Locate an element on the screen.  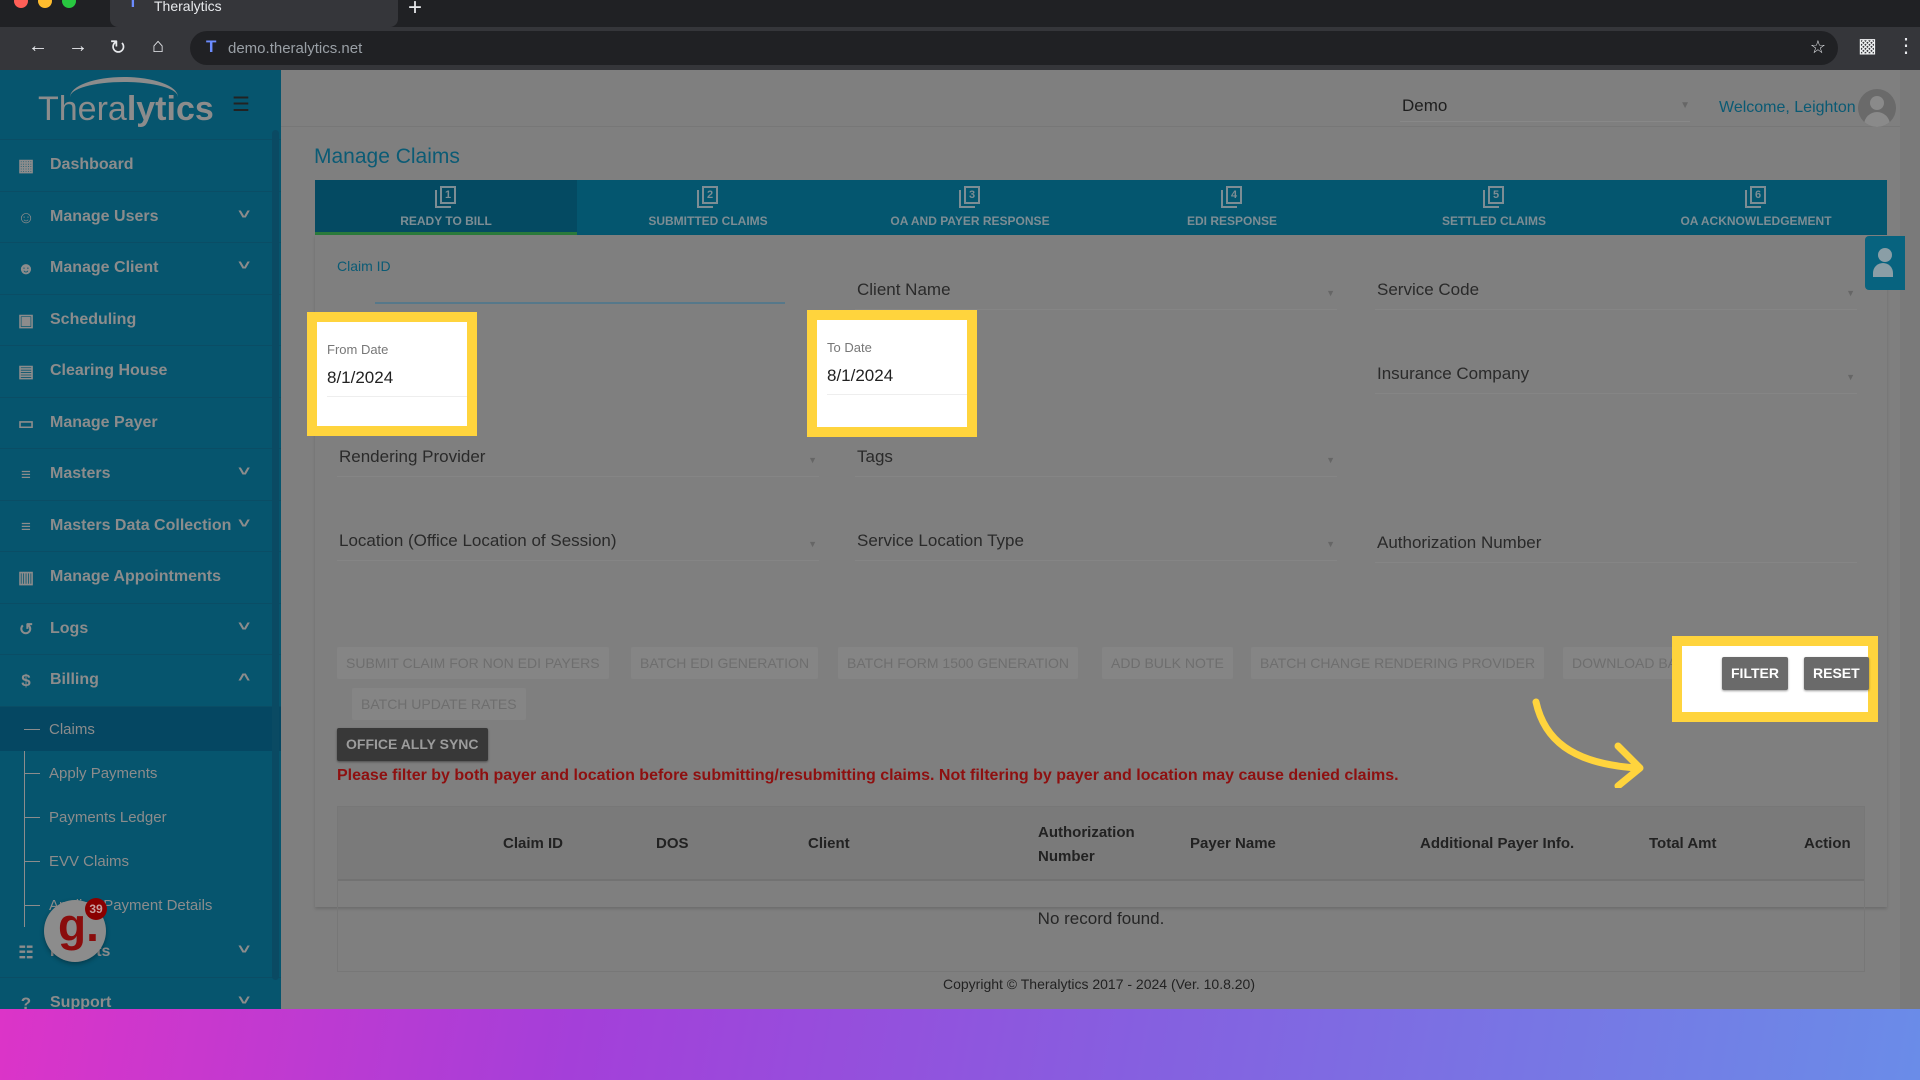
tab-submitted-claims: 2 SUBMITTED CLAIMS is located at coordinates (708, 207).